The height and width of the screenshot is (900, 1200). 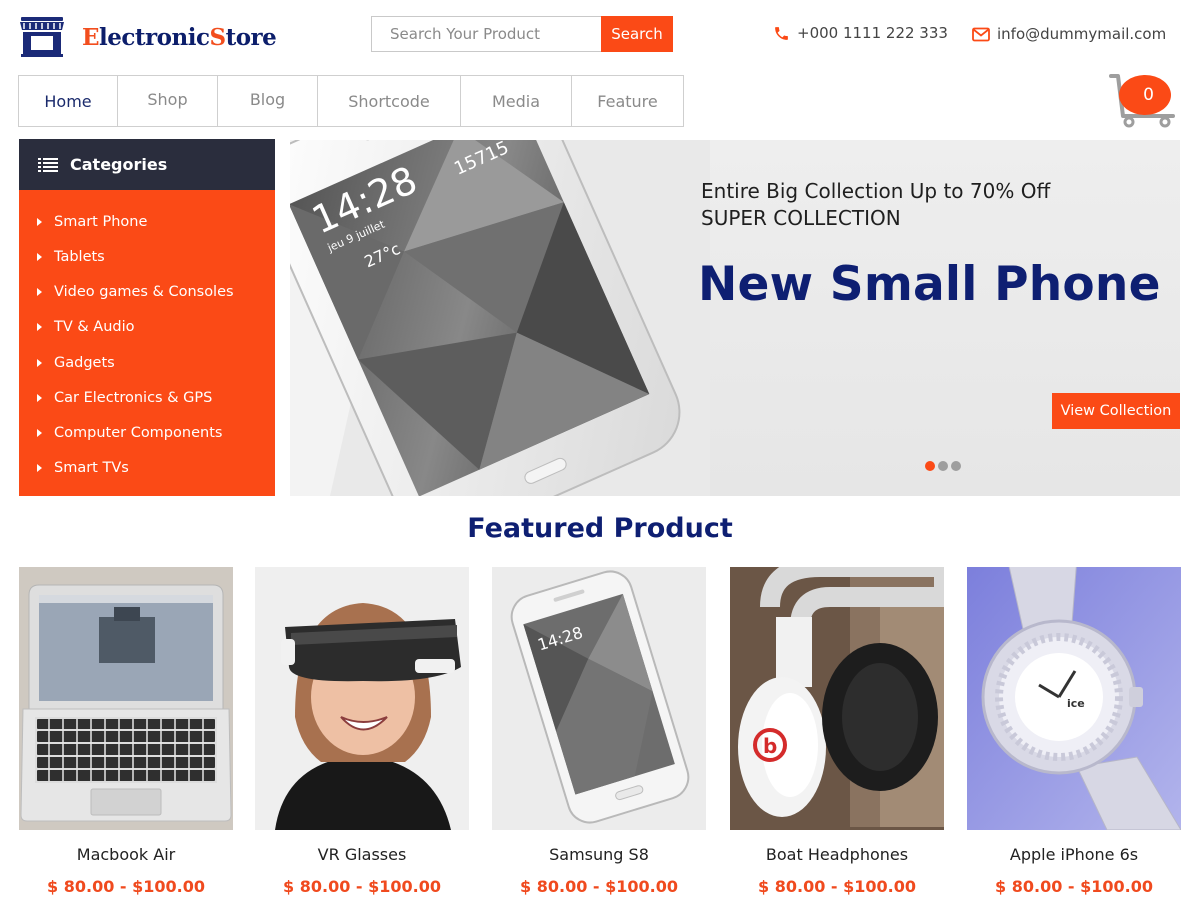 I want to click on search-input, so click(x=486, y=34).